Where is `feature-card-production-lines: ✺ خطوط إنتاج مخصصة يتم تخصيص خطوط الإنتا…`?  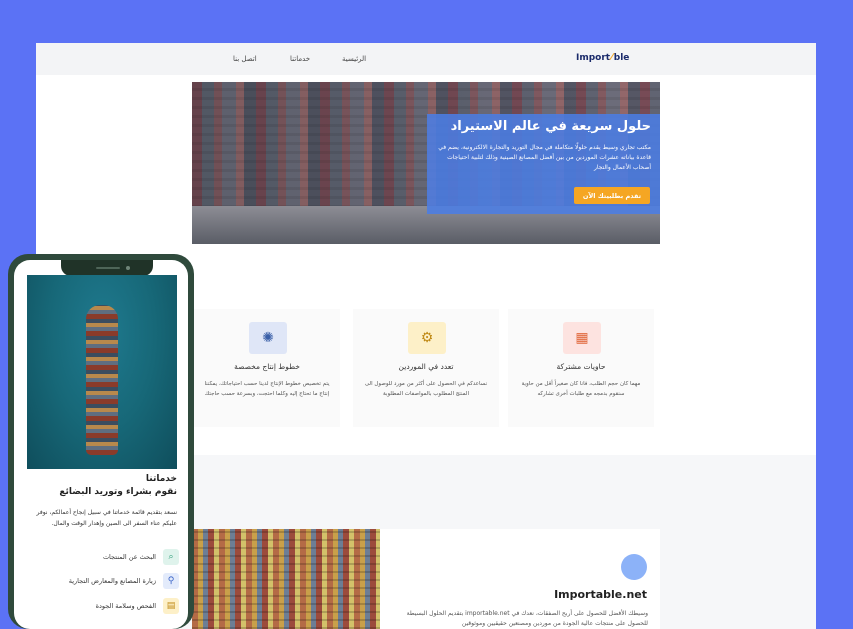 feature-card-production-lines: ✺ خطوط إنتاج مخصصة يتم تخصيص خطوط الإنتا… is located at coordinates (267, 368).